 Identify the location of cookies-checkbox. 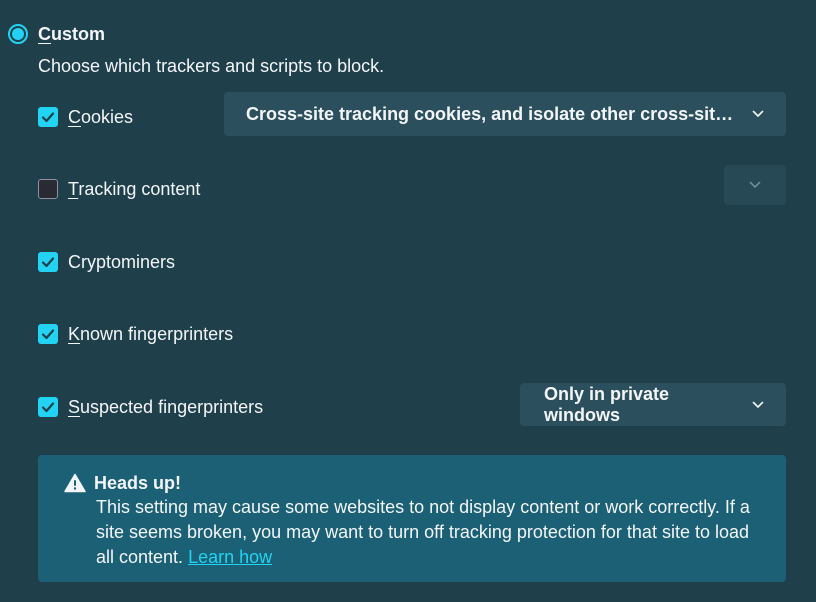
(48, 117).